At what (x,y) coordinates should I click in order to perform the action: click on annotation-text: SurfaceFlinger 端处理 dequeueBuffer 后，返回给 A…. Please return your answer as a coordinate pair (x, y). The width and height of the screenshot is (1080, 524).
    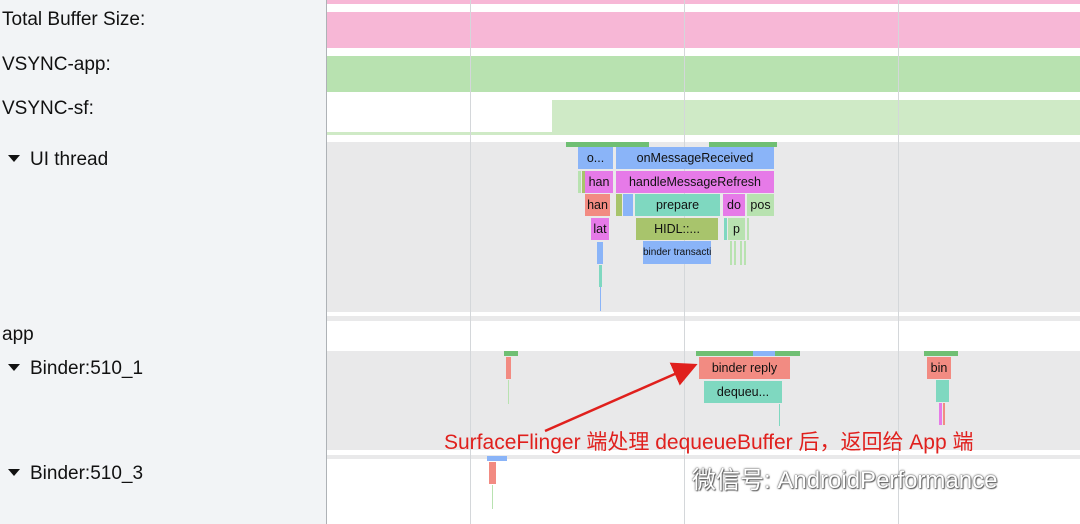
    Looking at the image, I should click on (709, 442).